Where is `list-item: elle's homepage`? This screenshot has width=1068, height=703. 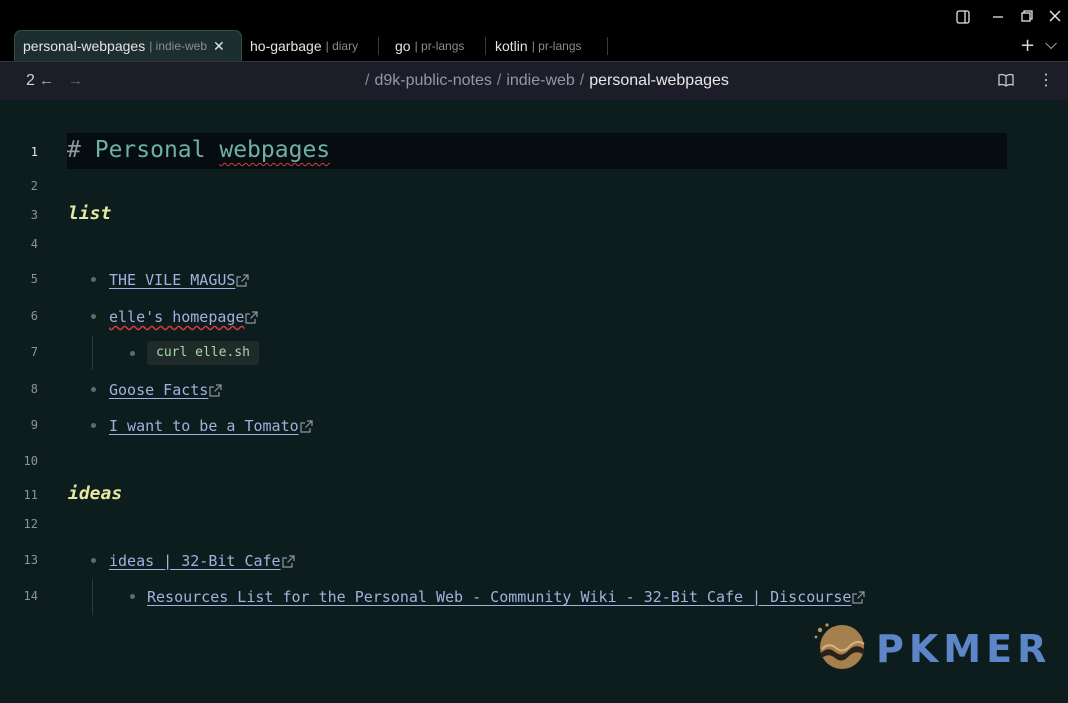 list-item: elle's homepage is located at coordinates (184, 316).